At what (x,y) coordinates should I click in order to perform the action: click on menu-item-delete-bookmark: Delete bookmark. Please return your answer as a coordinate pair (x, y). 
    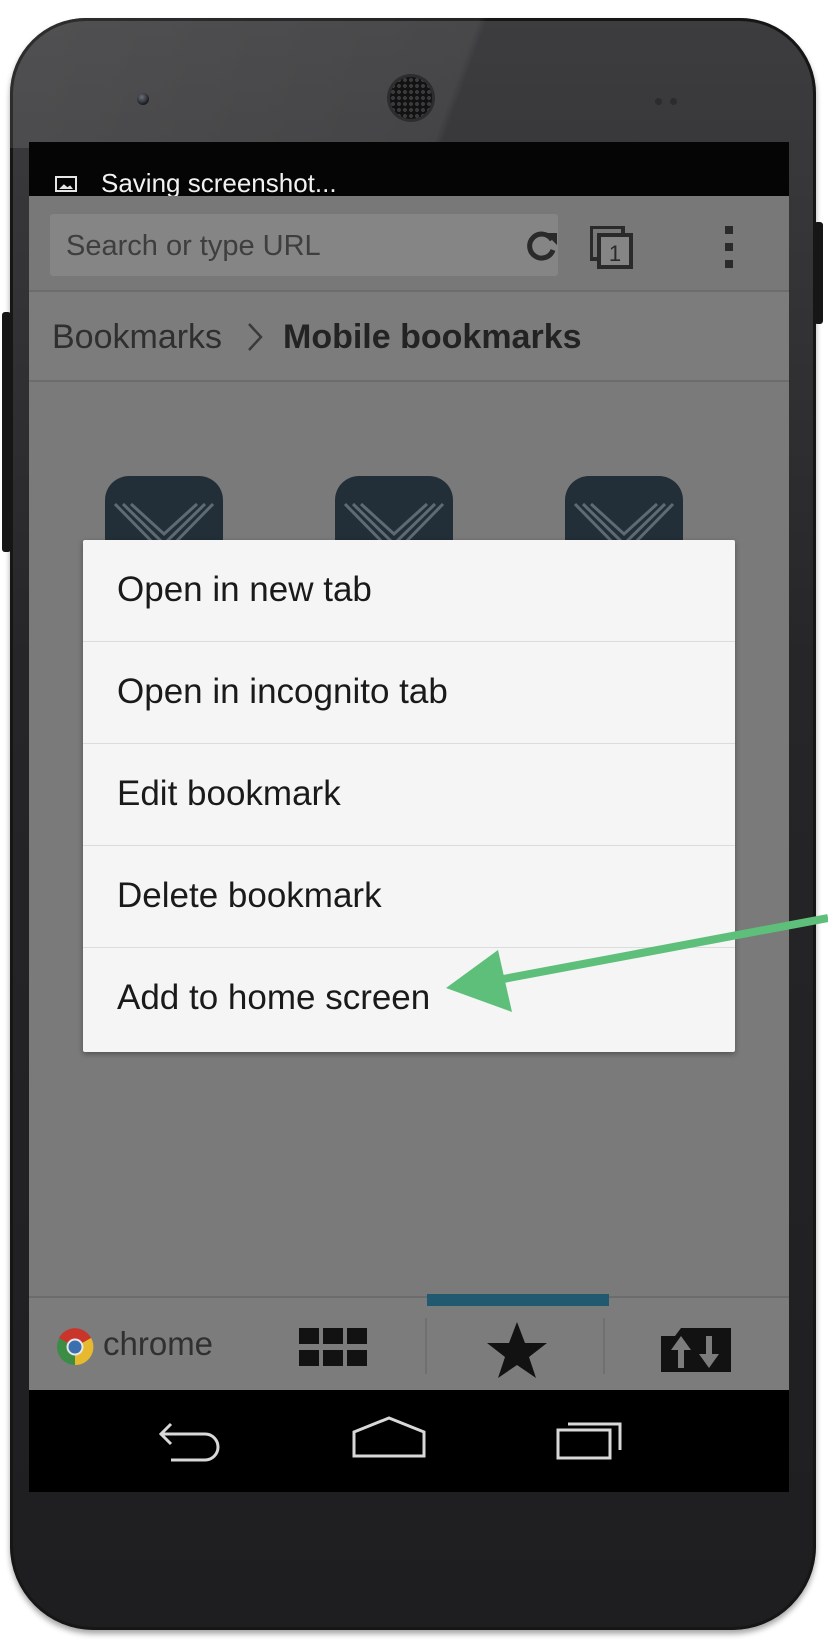
    Looking at the image, I should click on (409, 897).